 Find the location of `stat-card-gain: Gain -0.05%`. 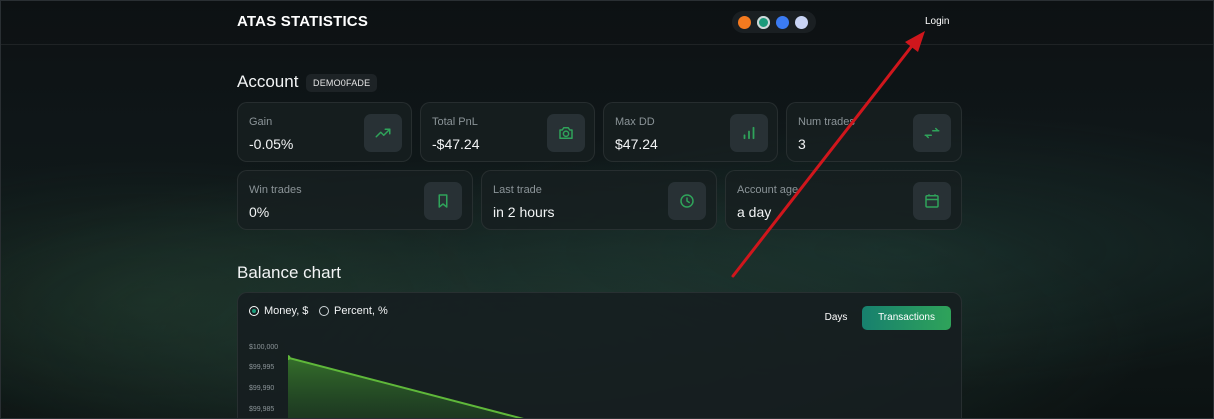

stat-card-gain: Gain -0.05% is located at coordinates (324, 132).